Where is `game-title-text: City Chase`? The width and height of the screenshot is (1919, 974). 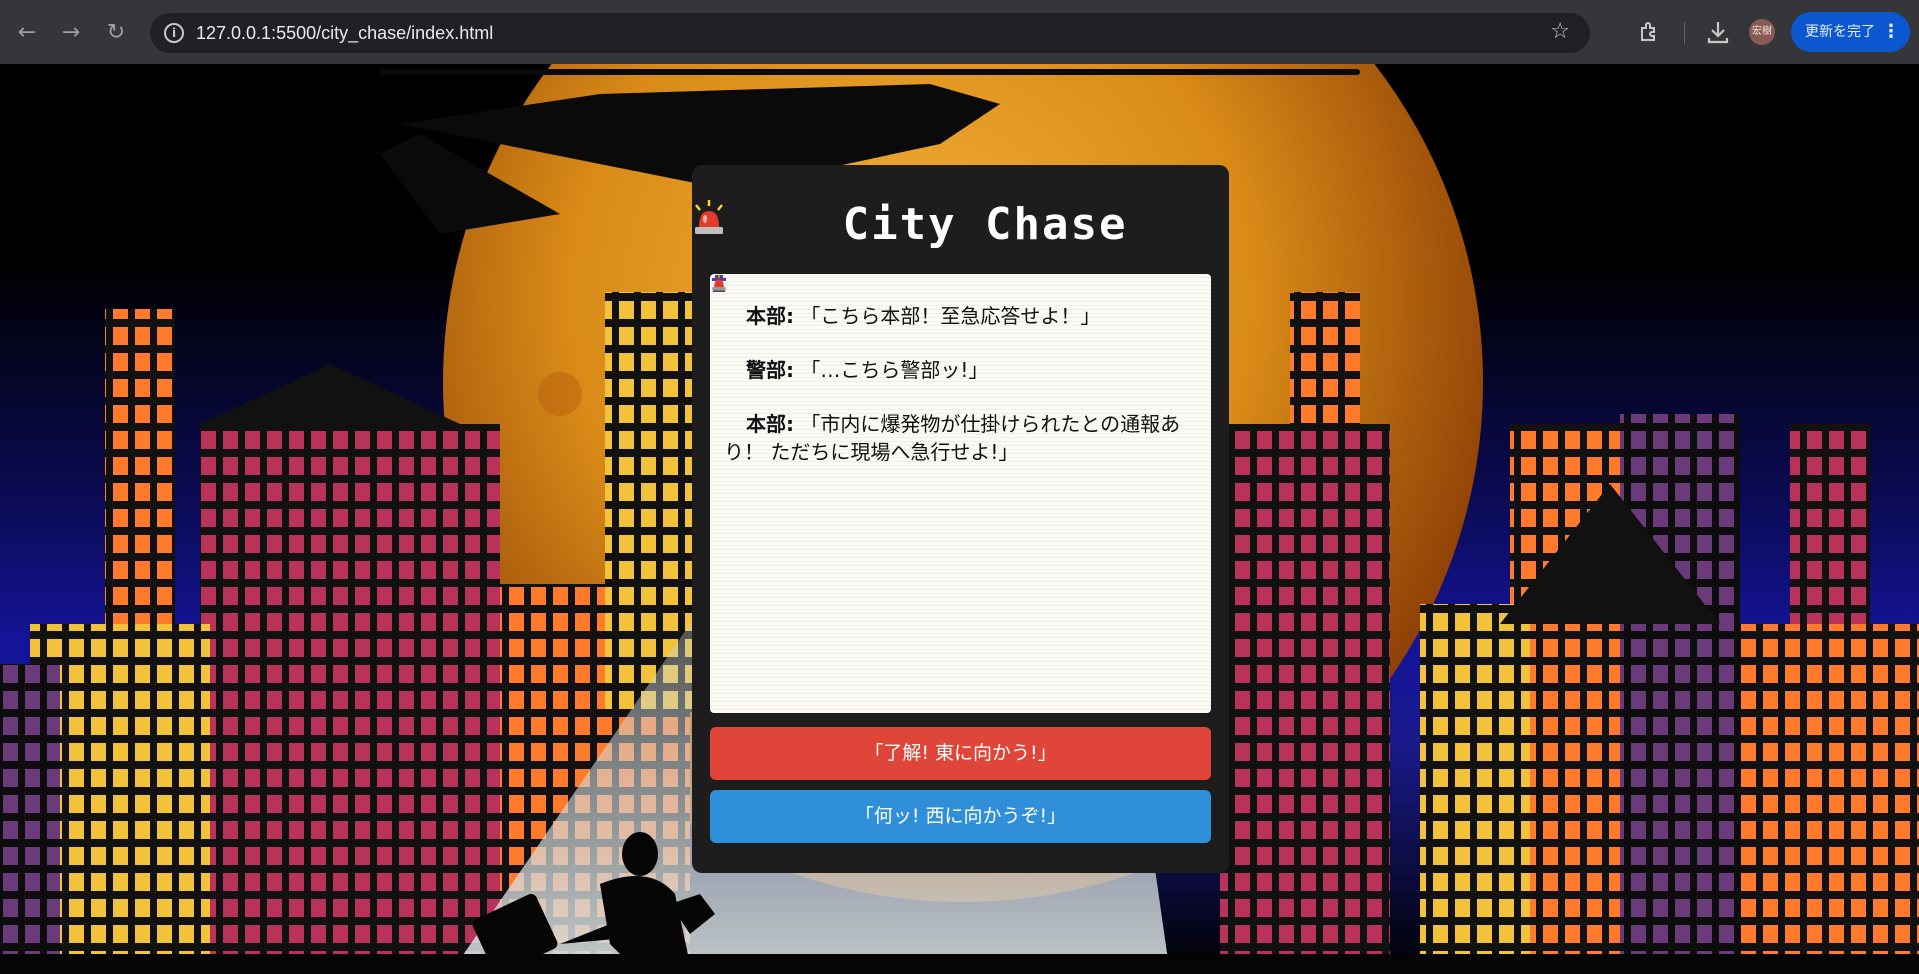
game-title-text: City Chase is located at coordinates (985, 224).